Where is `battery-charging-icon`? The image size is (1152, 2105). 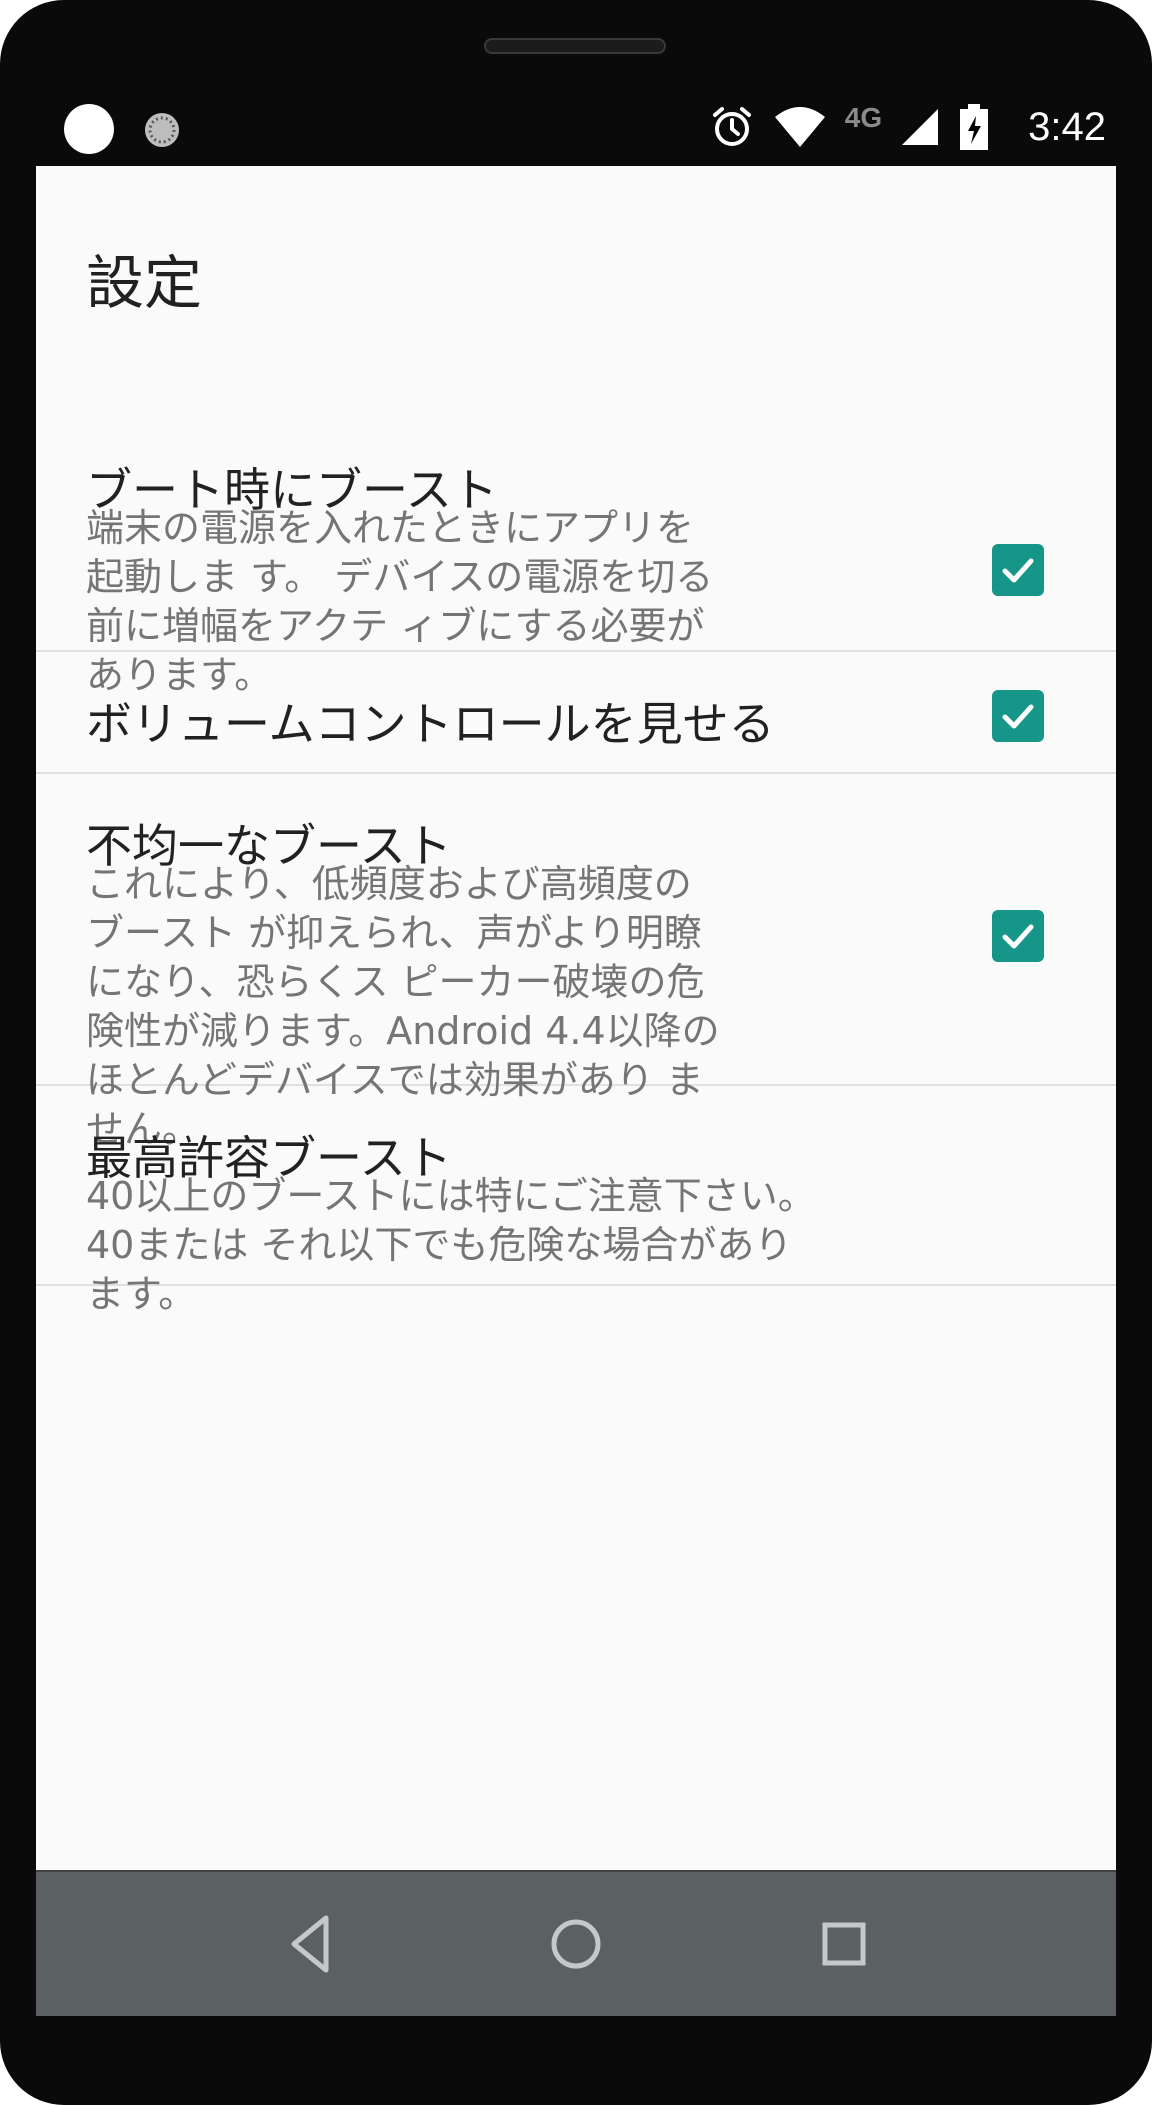 battery-charging-icon is located at coordinates (974, 127).